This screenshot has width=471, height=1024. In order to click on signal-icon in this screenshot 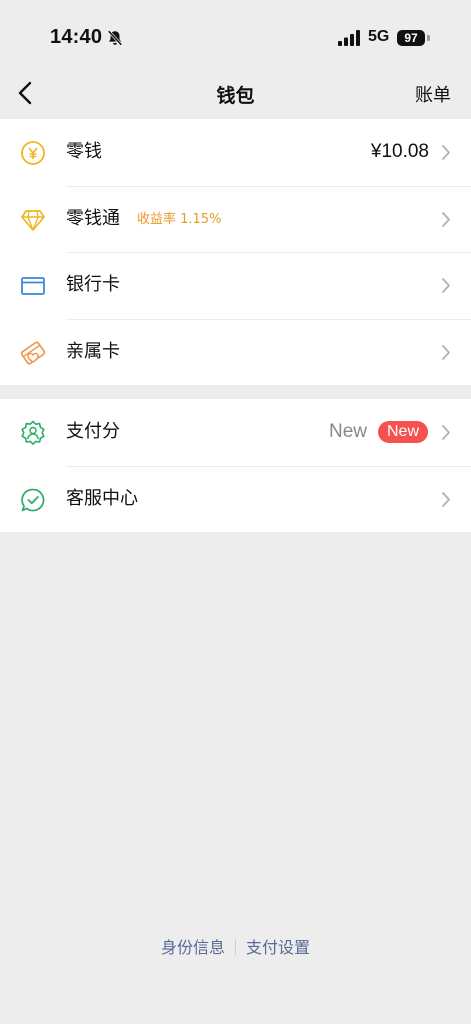, I will do `click(349, 38)`.